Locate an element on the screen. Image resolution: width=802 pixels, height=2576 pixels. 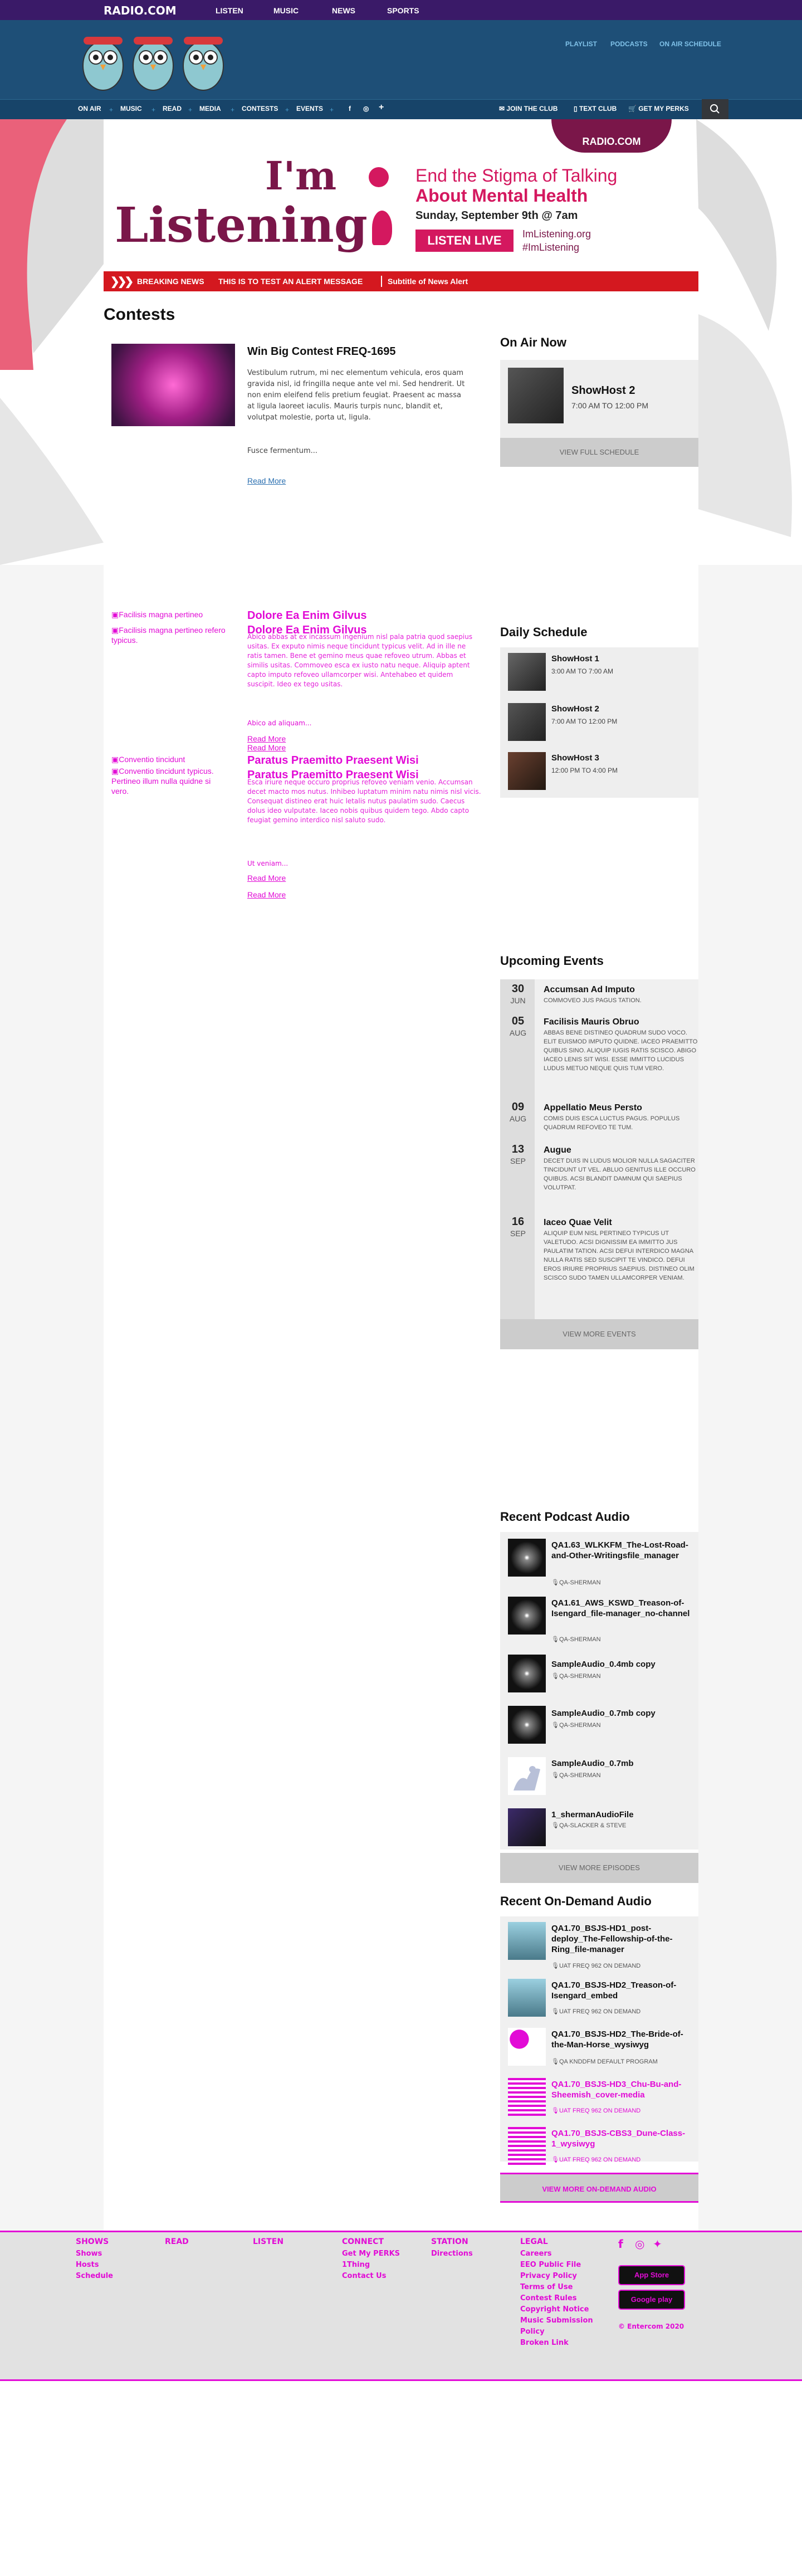
view-full-schedule-button: VIEW FULL SCHEDULE is located at coordinates (599, 452).